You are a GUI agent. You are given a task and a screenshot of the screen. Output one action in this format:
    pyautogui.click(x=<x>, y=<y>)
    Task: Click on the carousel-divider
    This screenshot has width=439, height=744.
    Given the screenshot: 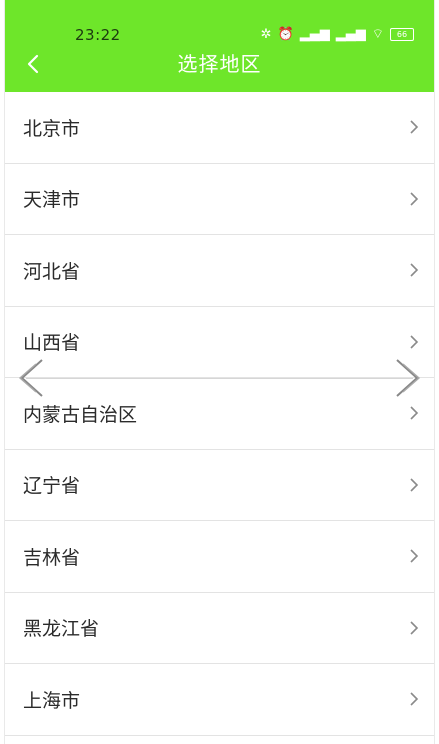 What is the action you would take?
    pyautogui.click(x=219, y=378)
    